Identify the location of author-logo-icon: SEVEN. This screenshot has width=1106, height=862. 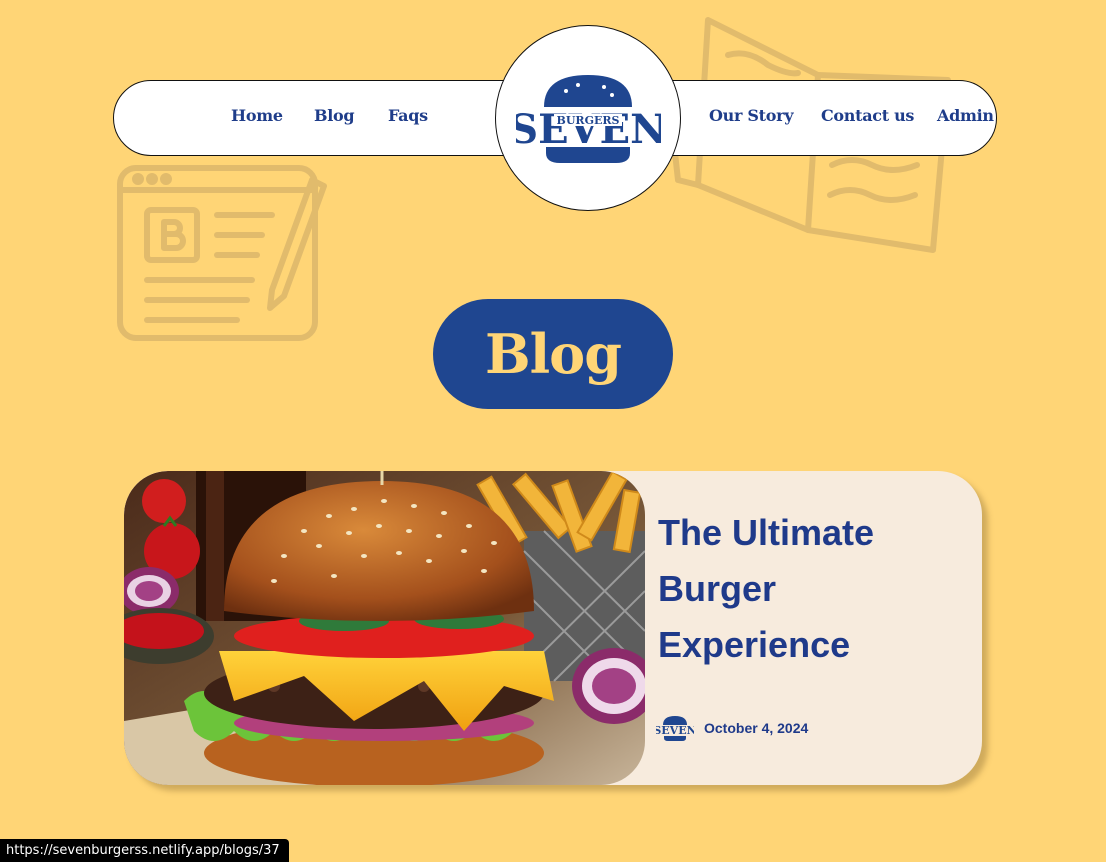
(675, 728).